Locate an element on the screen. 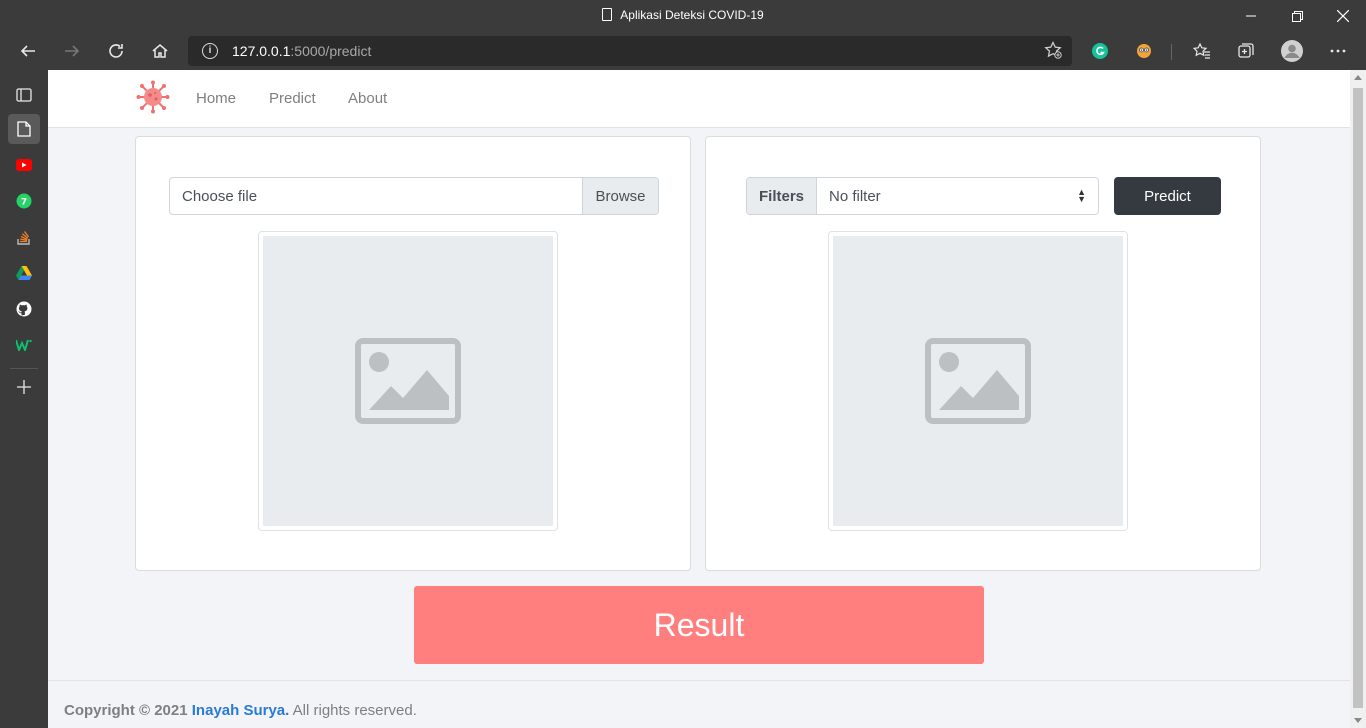 The height and width of the screenshot is (728, 1366). more-icon is located at coordinates (1338, 51).